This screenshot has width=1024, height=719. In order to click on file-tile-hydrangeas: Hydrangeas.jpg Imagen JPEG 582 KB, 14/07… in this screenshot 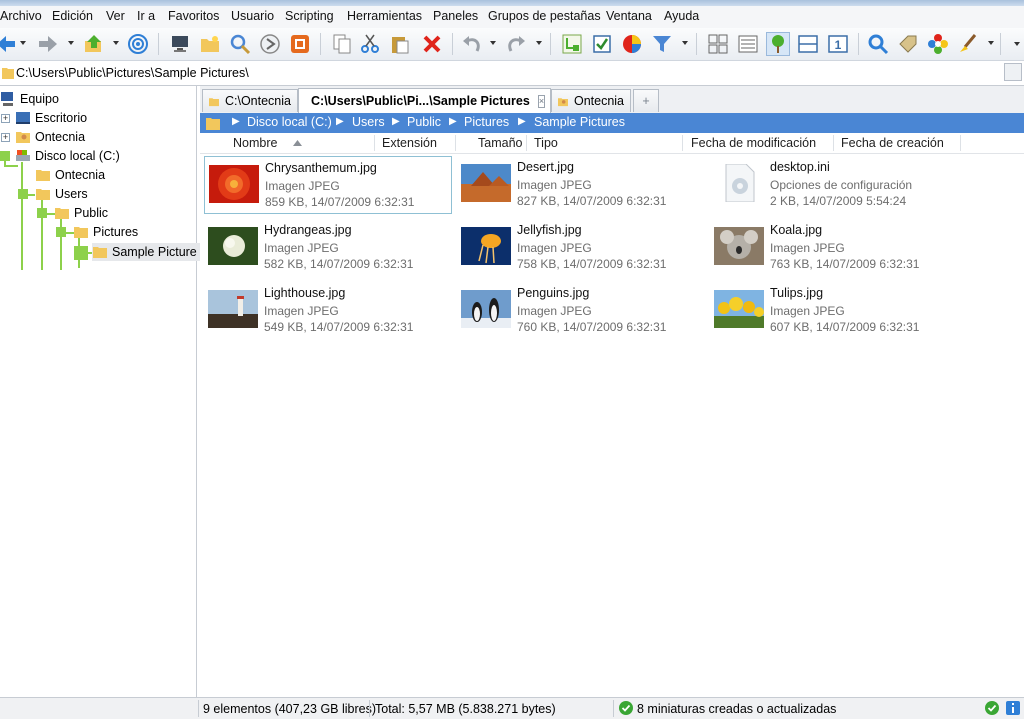, I will do `click(328, 248)`.